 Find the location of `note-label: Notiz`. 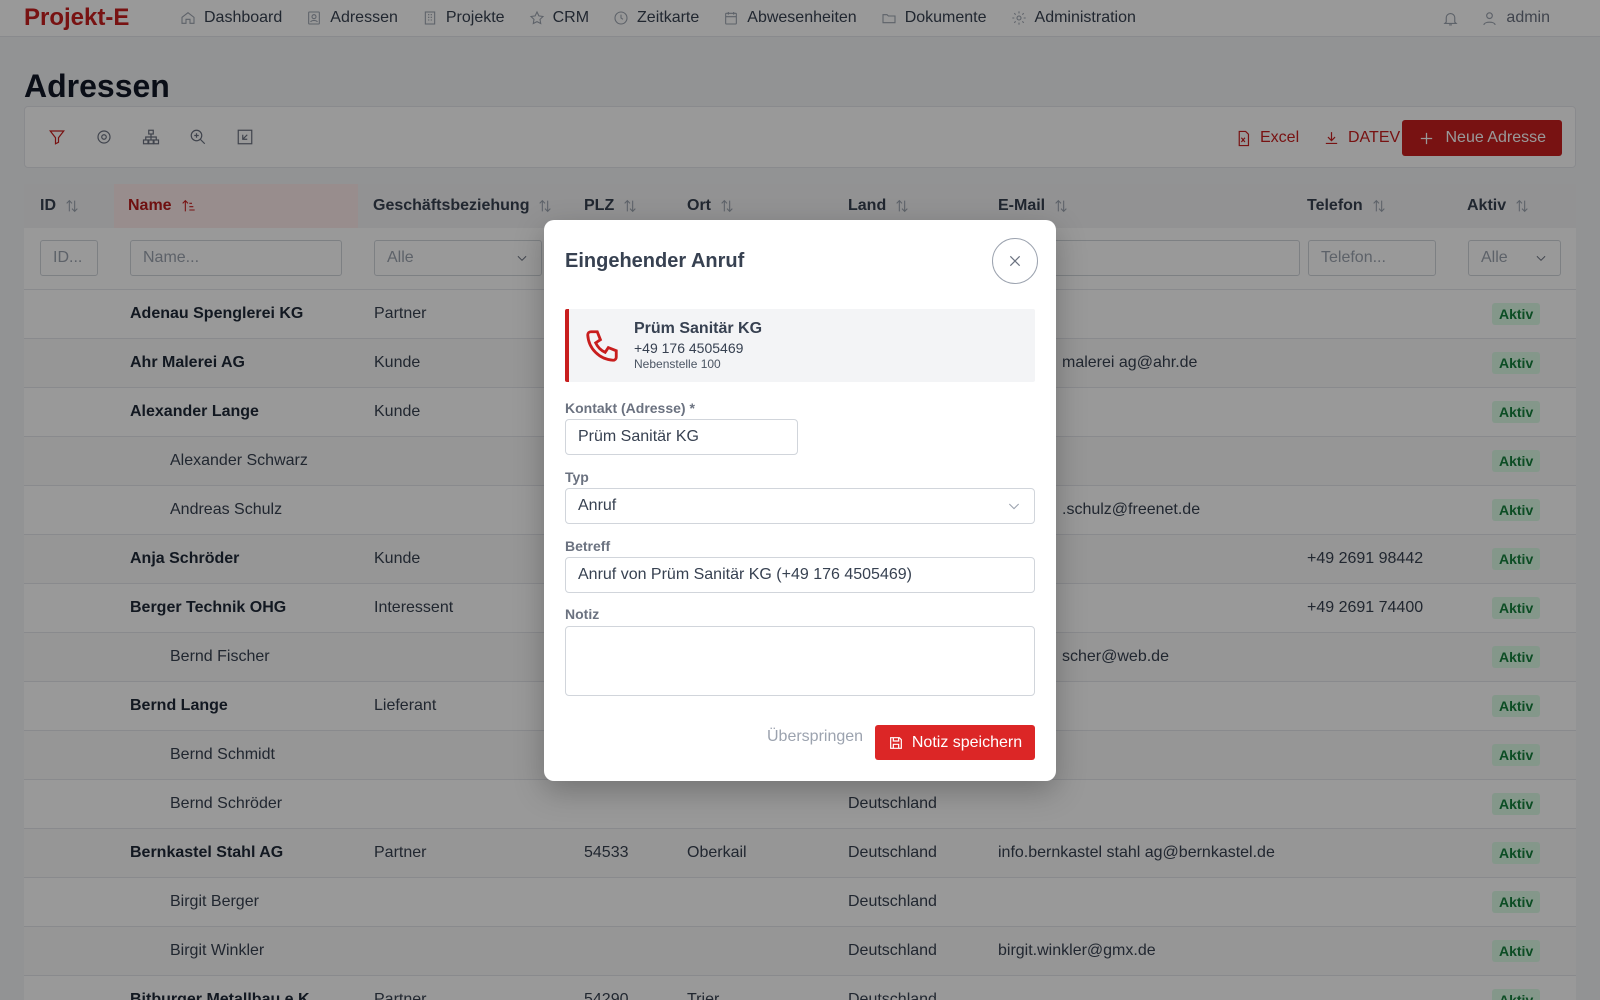

note-label: Notiz is located at coordinates (582, 614).